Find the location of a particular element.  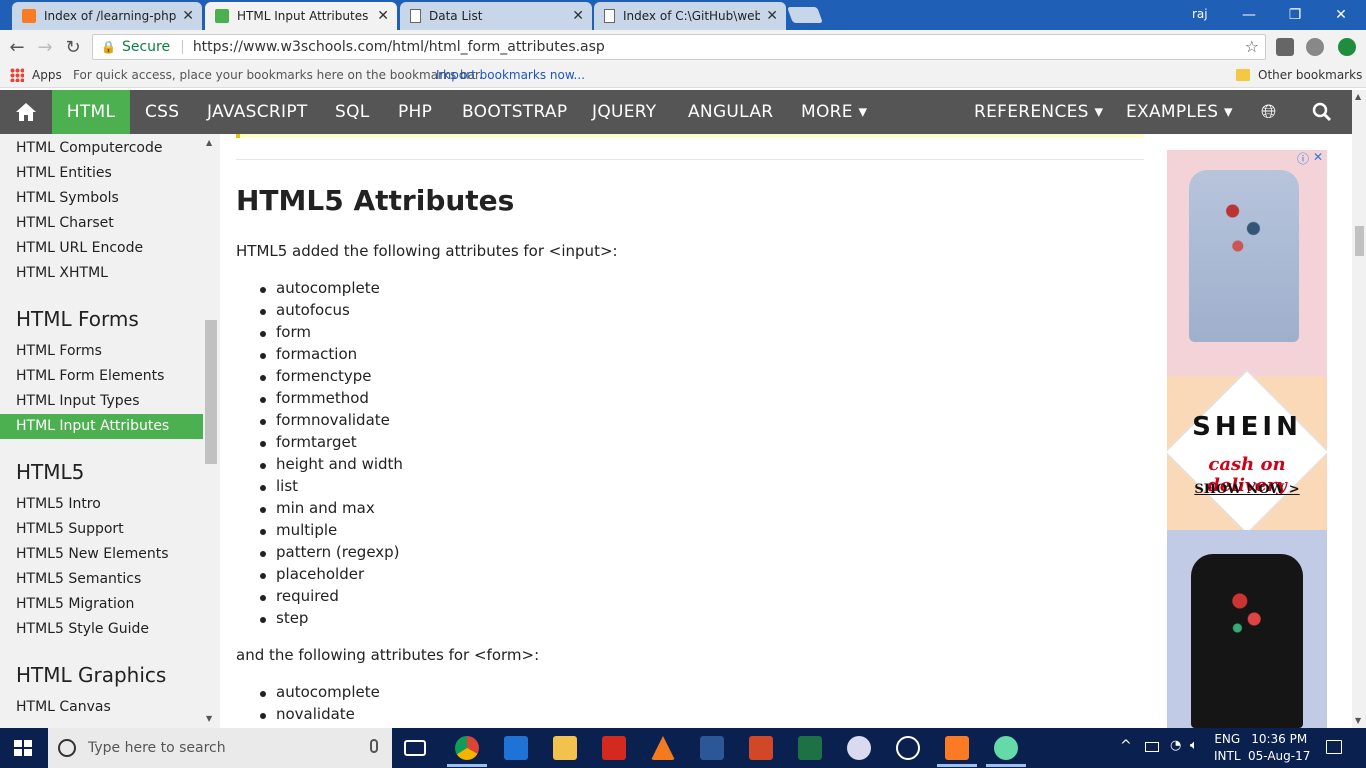

page-scroll-up-icon: ▲ is located at coordinates (1358, 96).